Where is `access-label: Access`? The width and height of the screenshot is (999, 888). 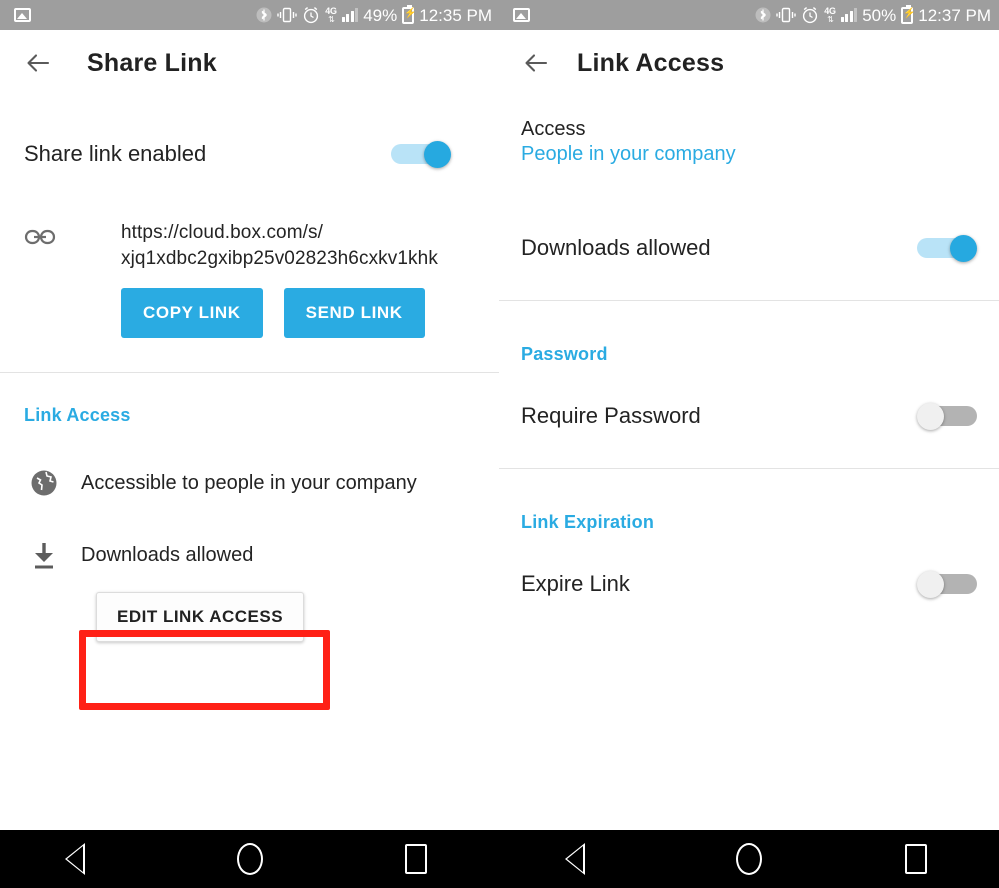 access-label: Access is located at coordinates (553, 129).